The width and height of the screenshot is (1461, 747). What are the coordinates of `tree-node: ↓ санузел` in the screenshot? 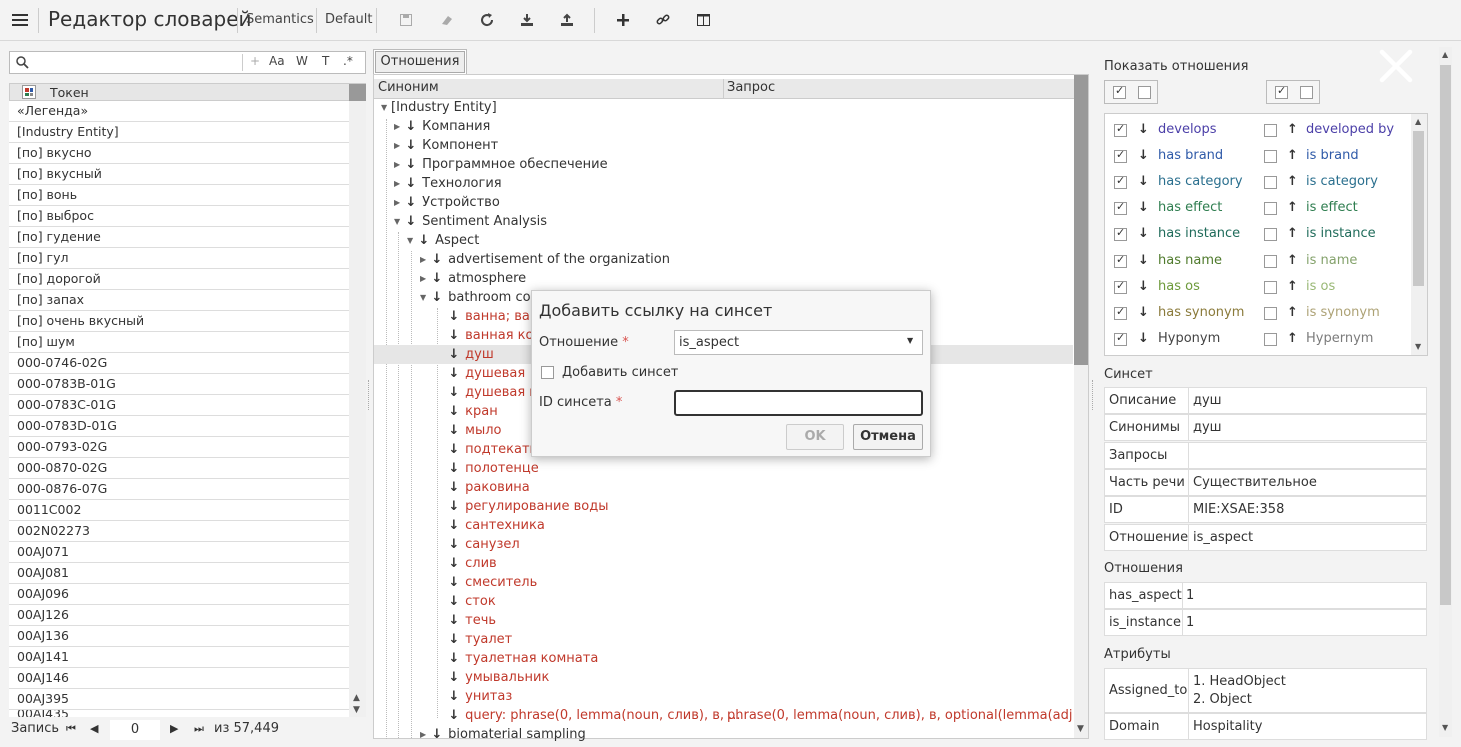 It's located at (483, 544).